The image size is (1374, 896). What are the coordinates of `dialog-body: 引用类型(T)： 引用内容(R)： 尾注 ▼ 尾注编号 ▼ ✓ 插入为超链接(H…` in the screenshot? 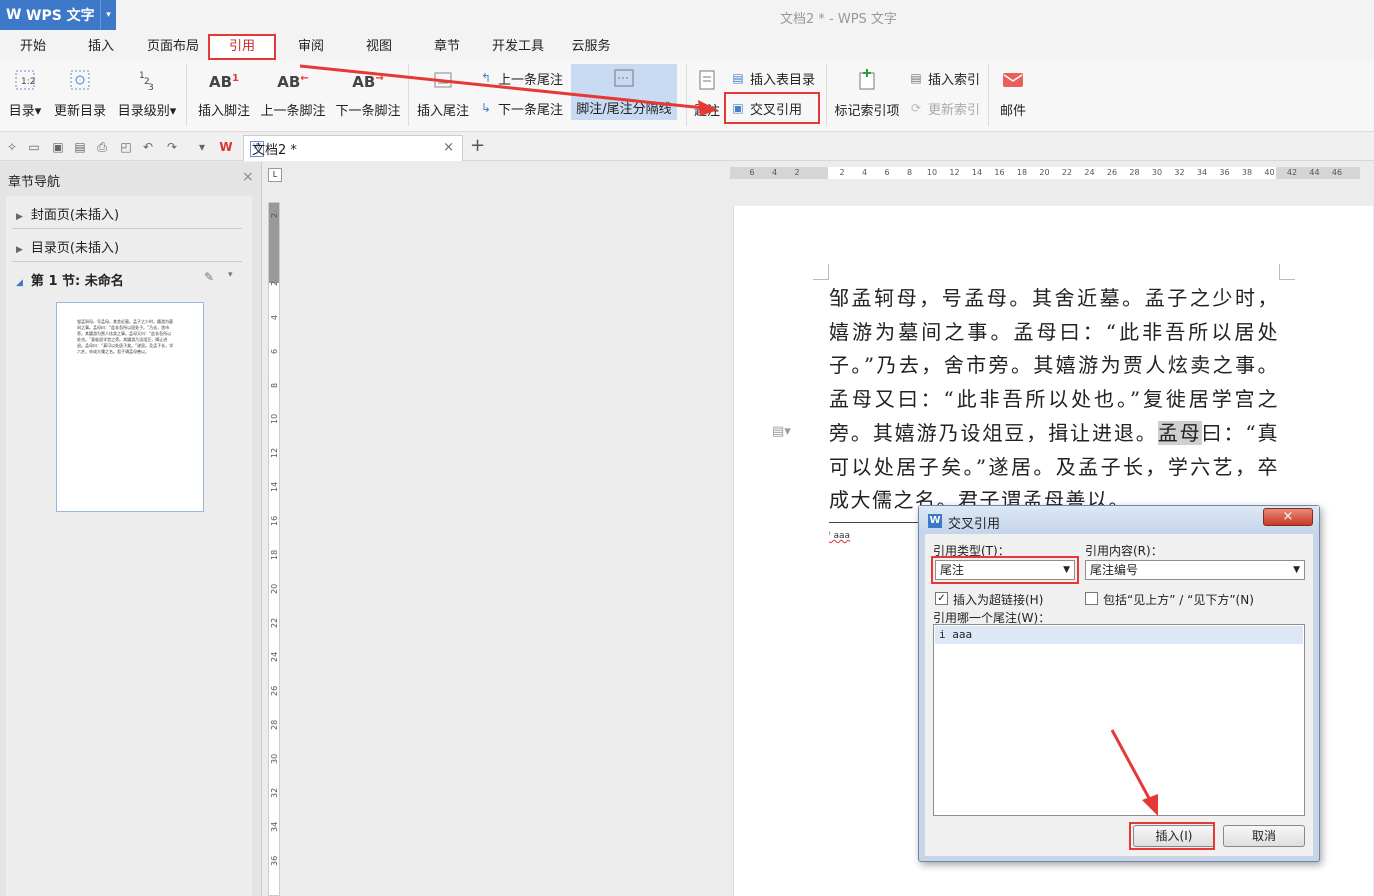 It's located at (1119, 695).